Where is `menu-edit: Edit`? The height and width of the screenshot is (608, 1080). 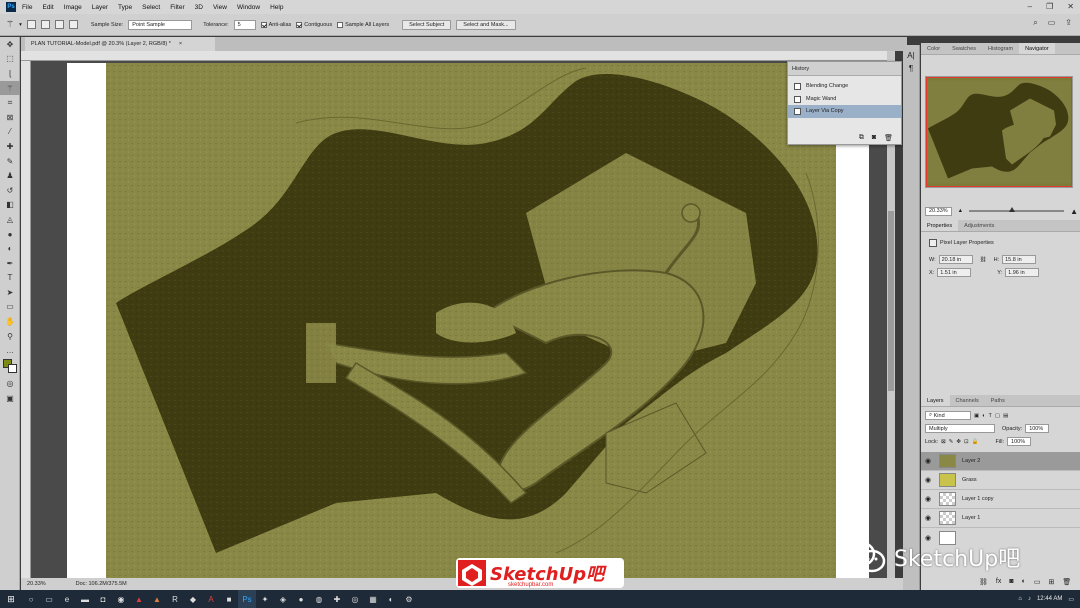 menu-edit: Edit is located at coordinates (47, 7).